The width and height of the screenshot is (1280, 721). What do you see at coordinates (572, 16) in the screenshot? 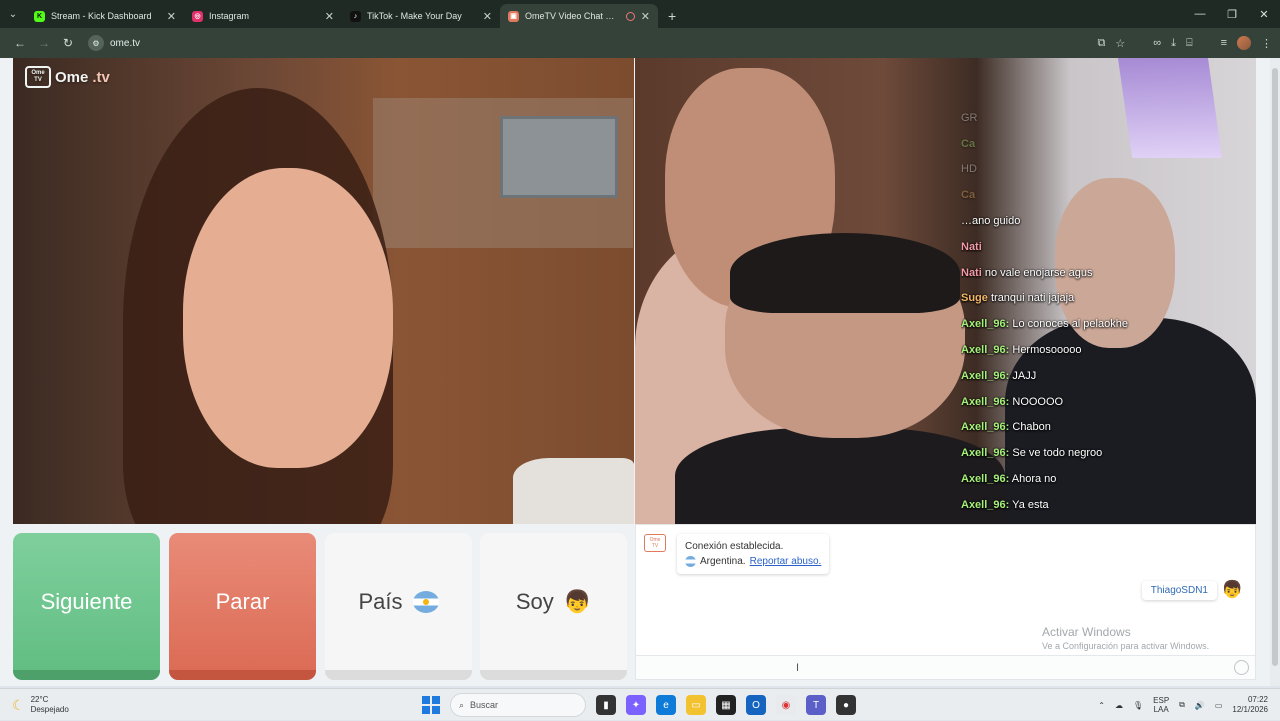
I see `tab-title: OmeTV Video Chat — Omegle Alternative` at bounding box center [572, 16].